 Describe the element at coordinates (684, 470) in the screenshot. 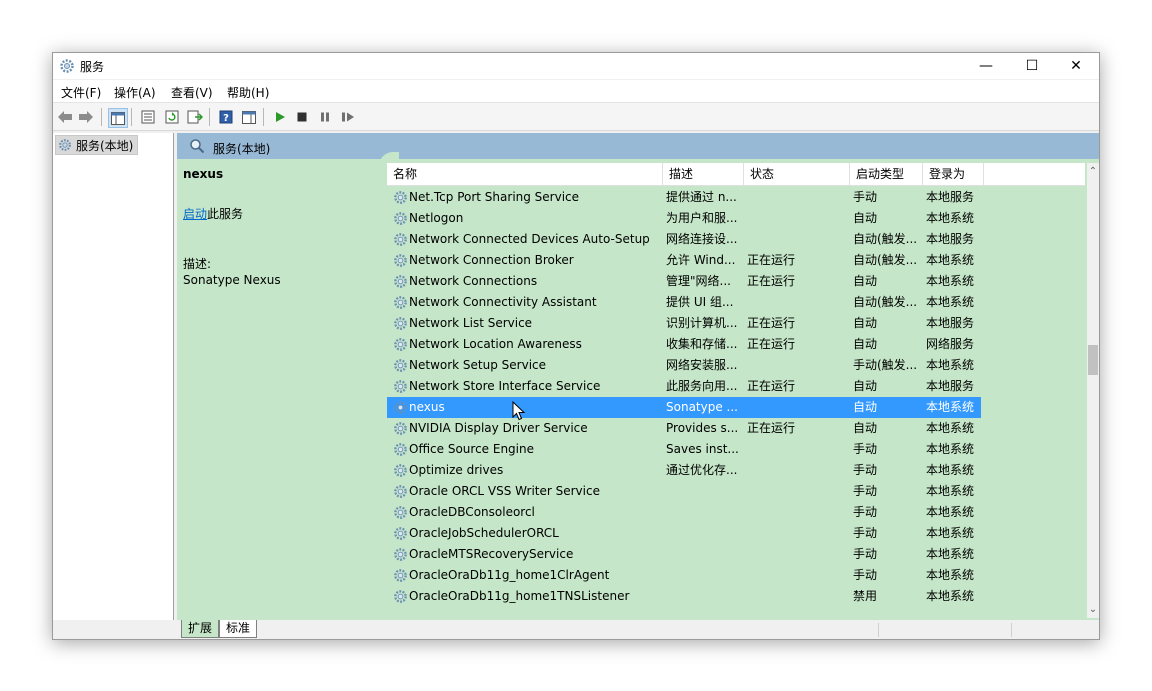

I see `table-row: Optimize drives 通过优化存... 手动 本地系统` at that location.